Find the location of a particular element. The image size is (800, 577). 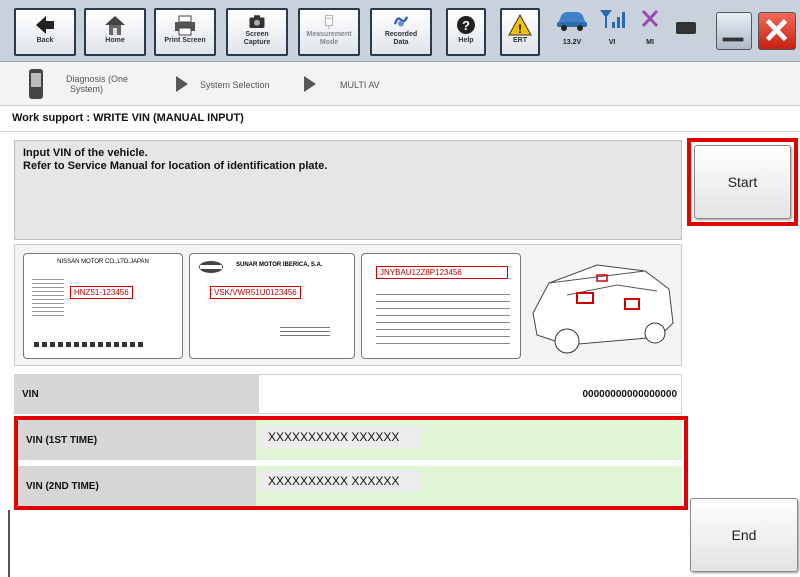

measurement-label-1: Measurement is located at coordinates (329, 34).